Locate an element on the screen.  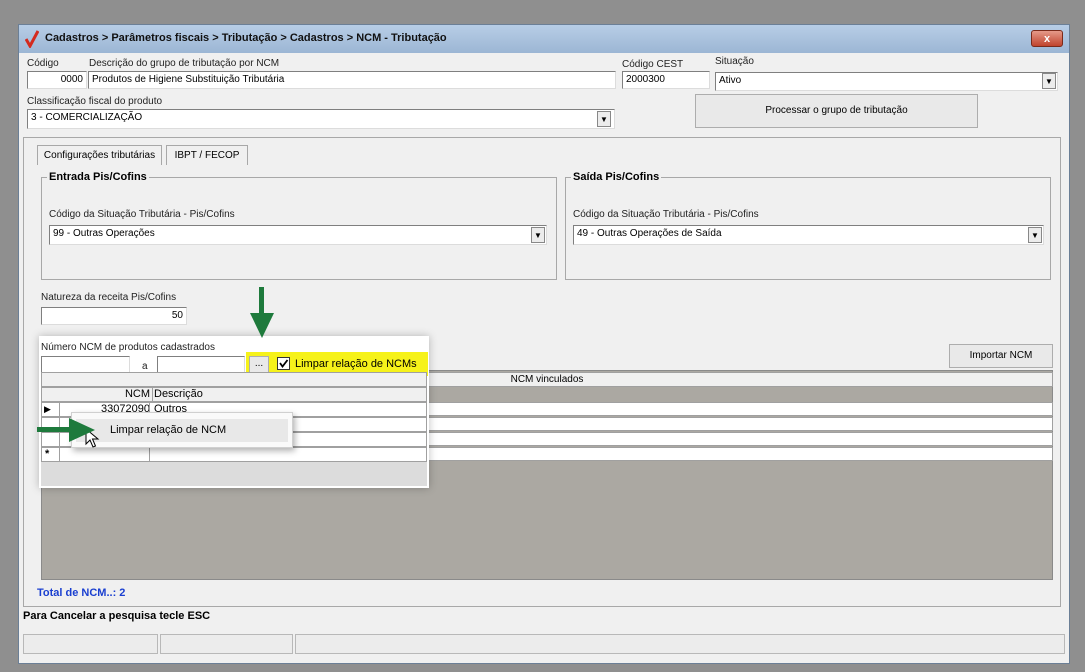
context-menu: Limpar relação de NCM is located at coordinates (182, 430).